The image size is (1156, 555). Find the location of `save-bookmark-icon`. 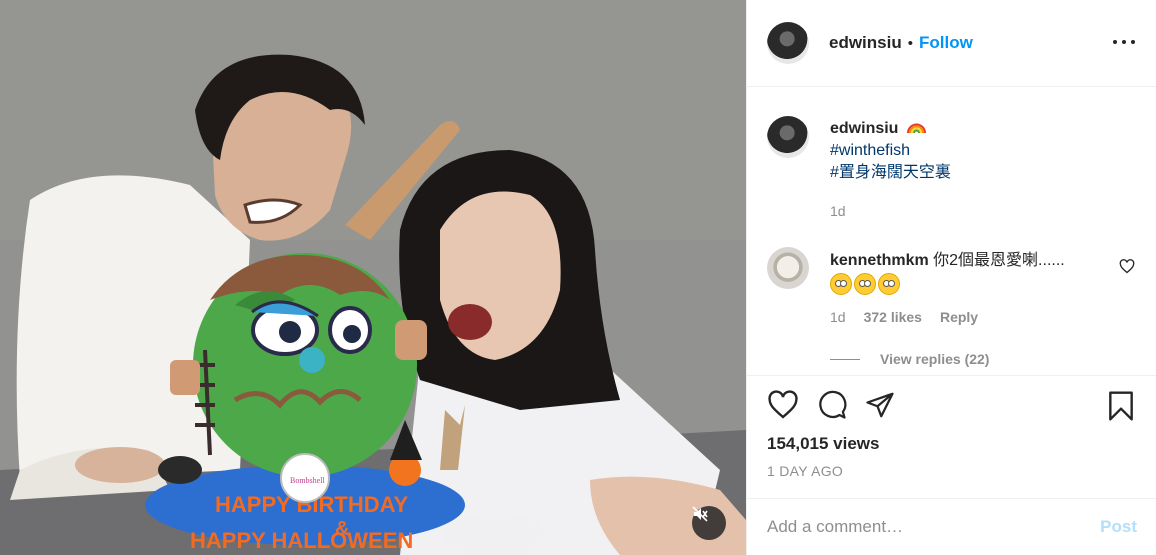

save-bookmark-icon is located at coordinates (1121, 406).